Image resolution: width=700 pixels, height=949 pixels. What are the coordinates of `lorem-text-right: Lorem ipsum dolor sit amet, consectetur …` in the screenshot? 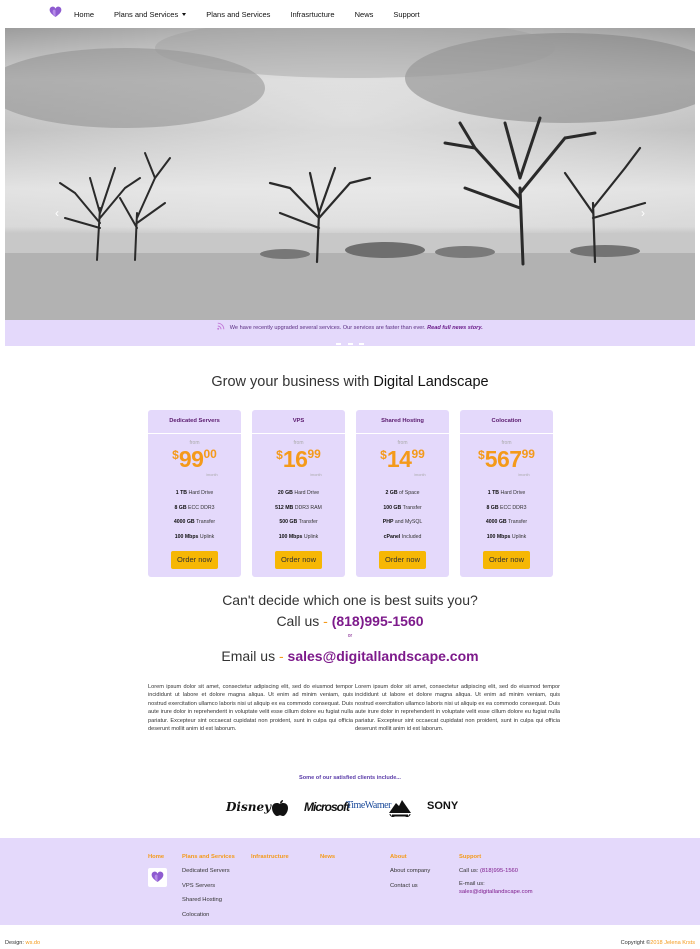 It's located at (457, 708).